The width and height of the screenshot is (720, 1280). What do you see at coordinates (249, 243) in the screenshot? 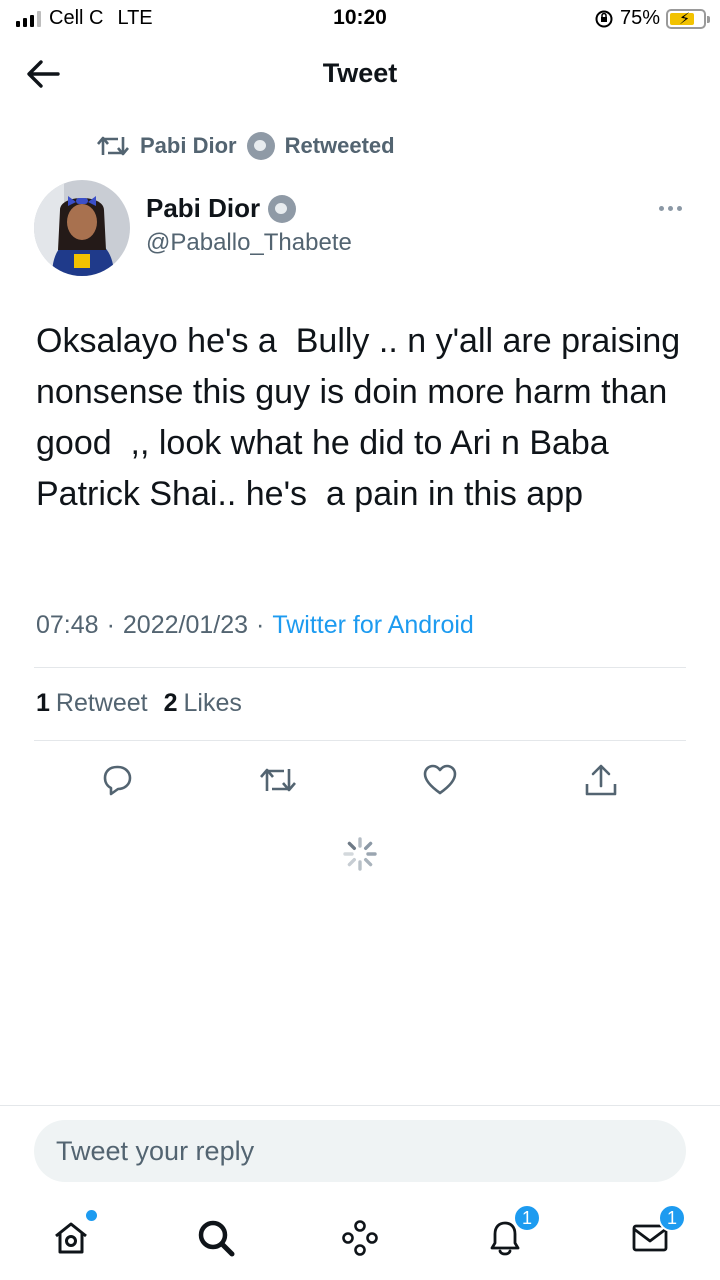
I see `author-handle: @Paballo_Thabete` at bounding box center [249, 243].